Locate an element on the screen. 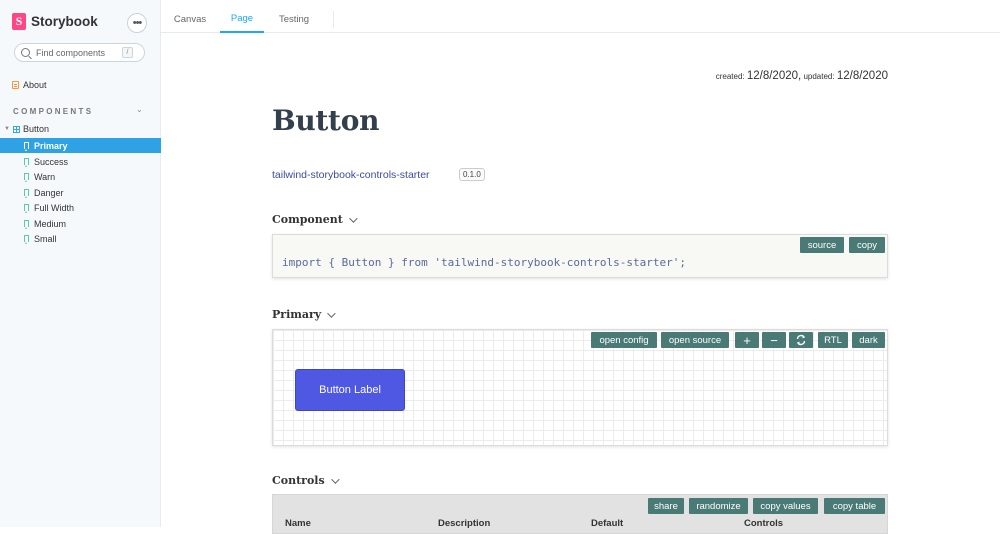 This screenshot has height=534, width=1000. demo-primary-button: Button Label is located at coordinates (350, 390).